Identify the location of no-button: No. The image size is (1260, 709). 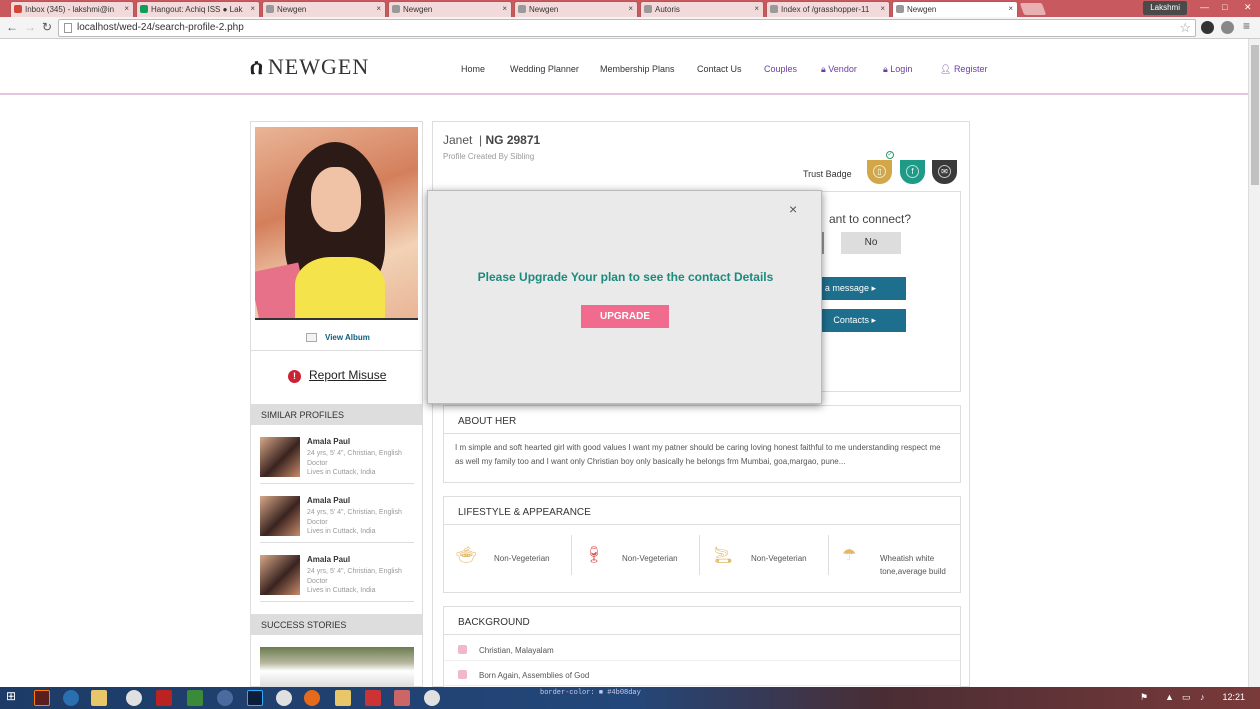
(871, 243).